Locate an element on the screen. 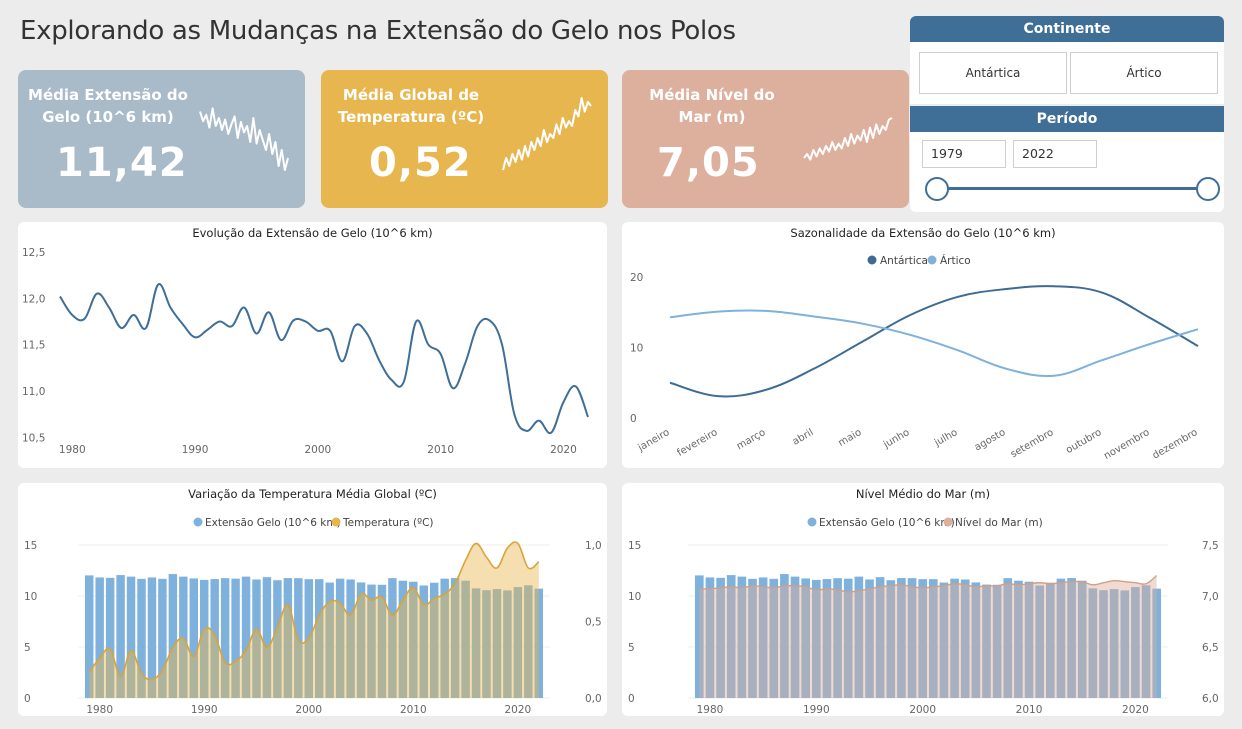 The height and width of the screenshot is (729, 1242). period-slider-start-handle is located at coordinates (937, 189).